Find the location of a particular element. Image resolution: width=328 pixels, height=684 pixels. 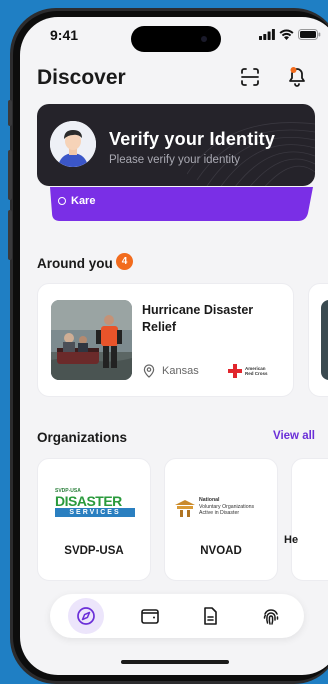

mute-switch is located at coordinates (10, 113).